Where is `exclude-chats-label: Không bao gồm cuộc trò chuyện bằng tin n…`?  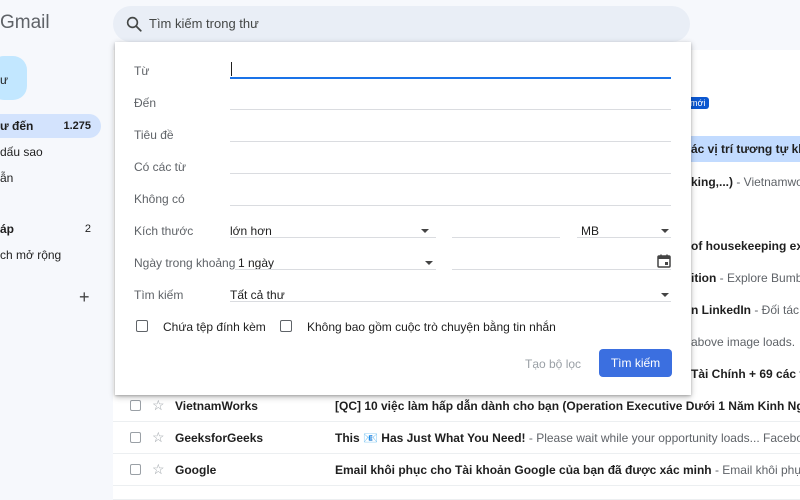
exclude-chats-label: Không bao gồm cuộc trò chuyện bằng tin n… is located at coordinates (431, 327).